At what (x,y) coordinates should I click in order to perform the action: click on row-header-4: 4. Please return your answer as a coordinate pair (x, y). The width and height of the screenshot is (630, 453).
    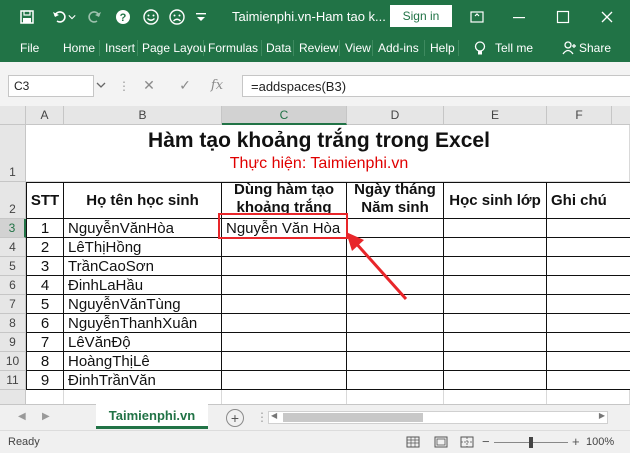
    Looking at the image, I should click on (13, 247).